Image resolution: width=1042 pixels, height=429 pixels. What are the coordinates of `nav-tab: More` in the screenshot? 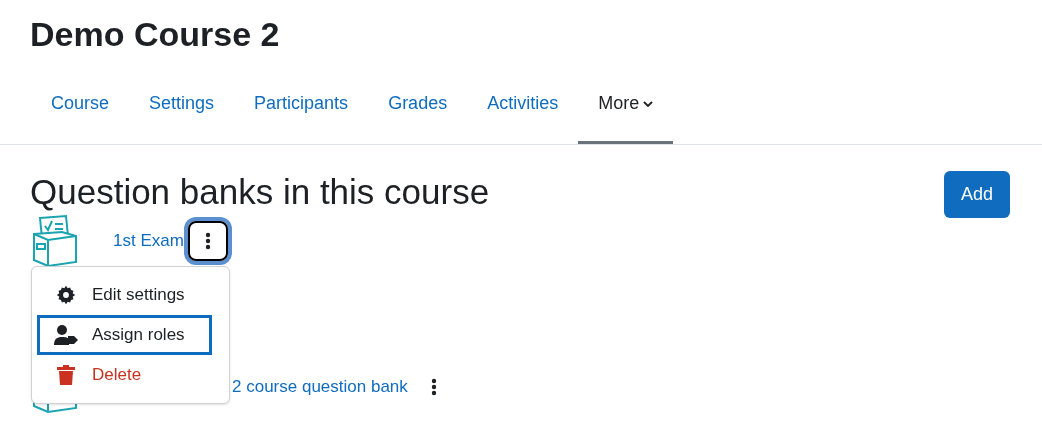 It's located at (626, 113).